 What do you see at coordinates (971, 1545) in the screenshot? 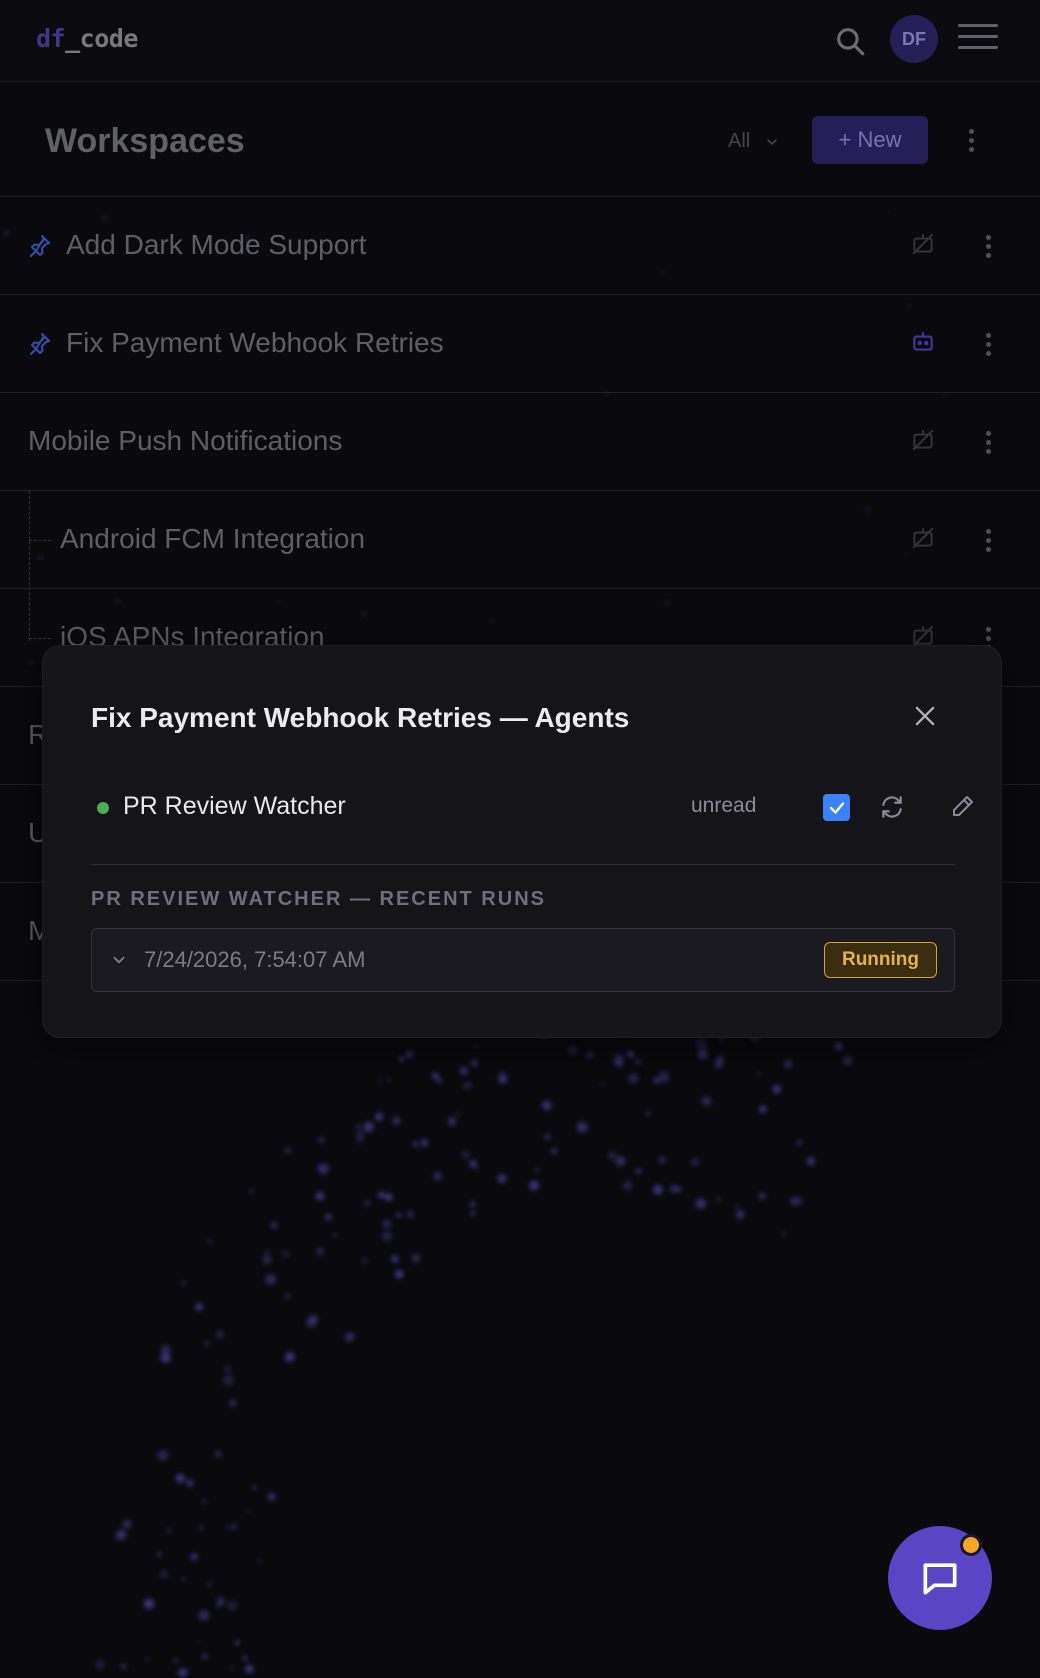
I see `notification-dot` at bounding box center [971, 1545].